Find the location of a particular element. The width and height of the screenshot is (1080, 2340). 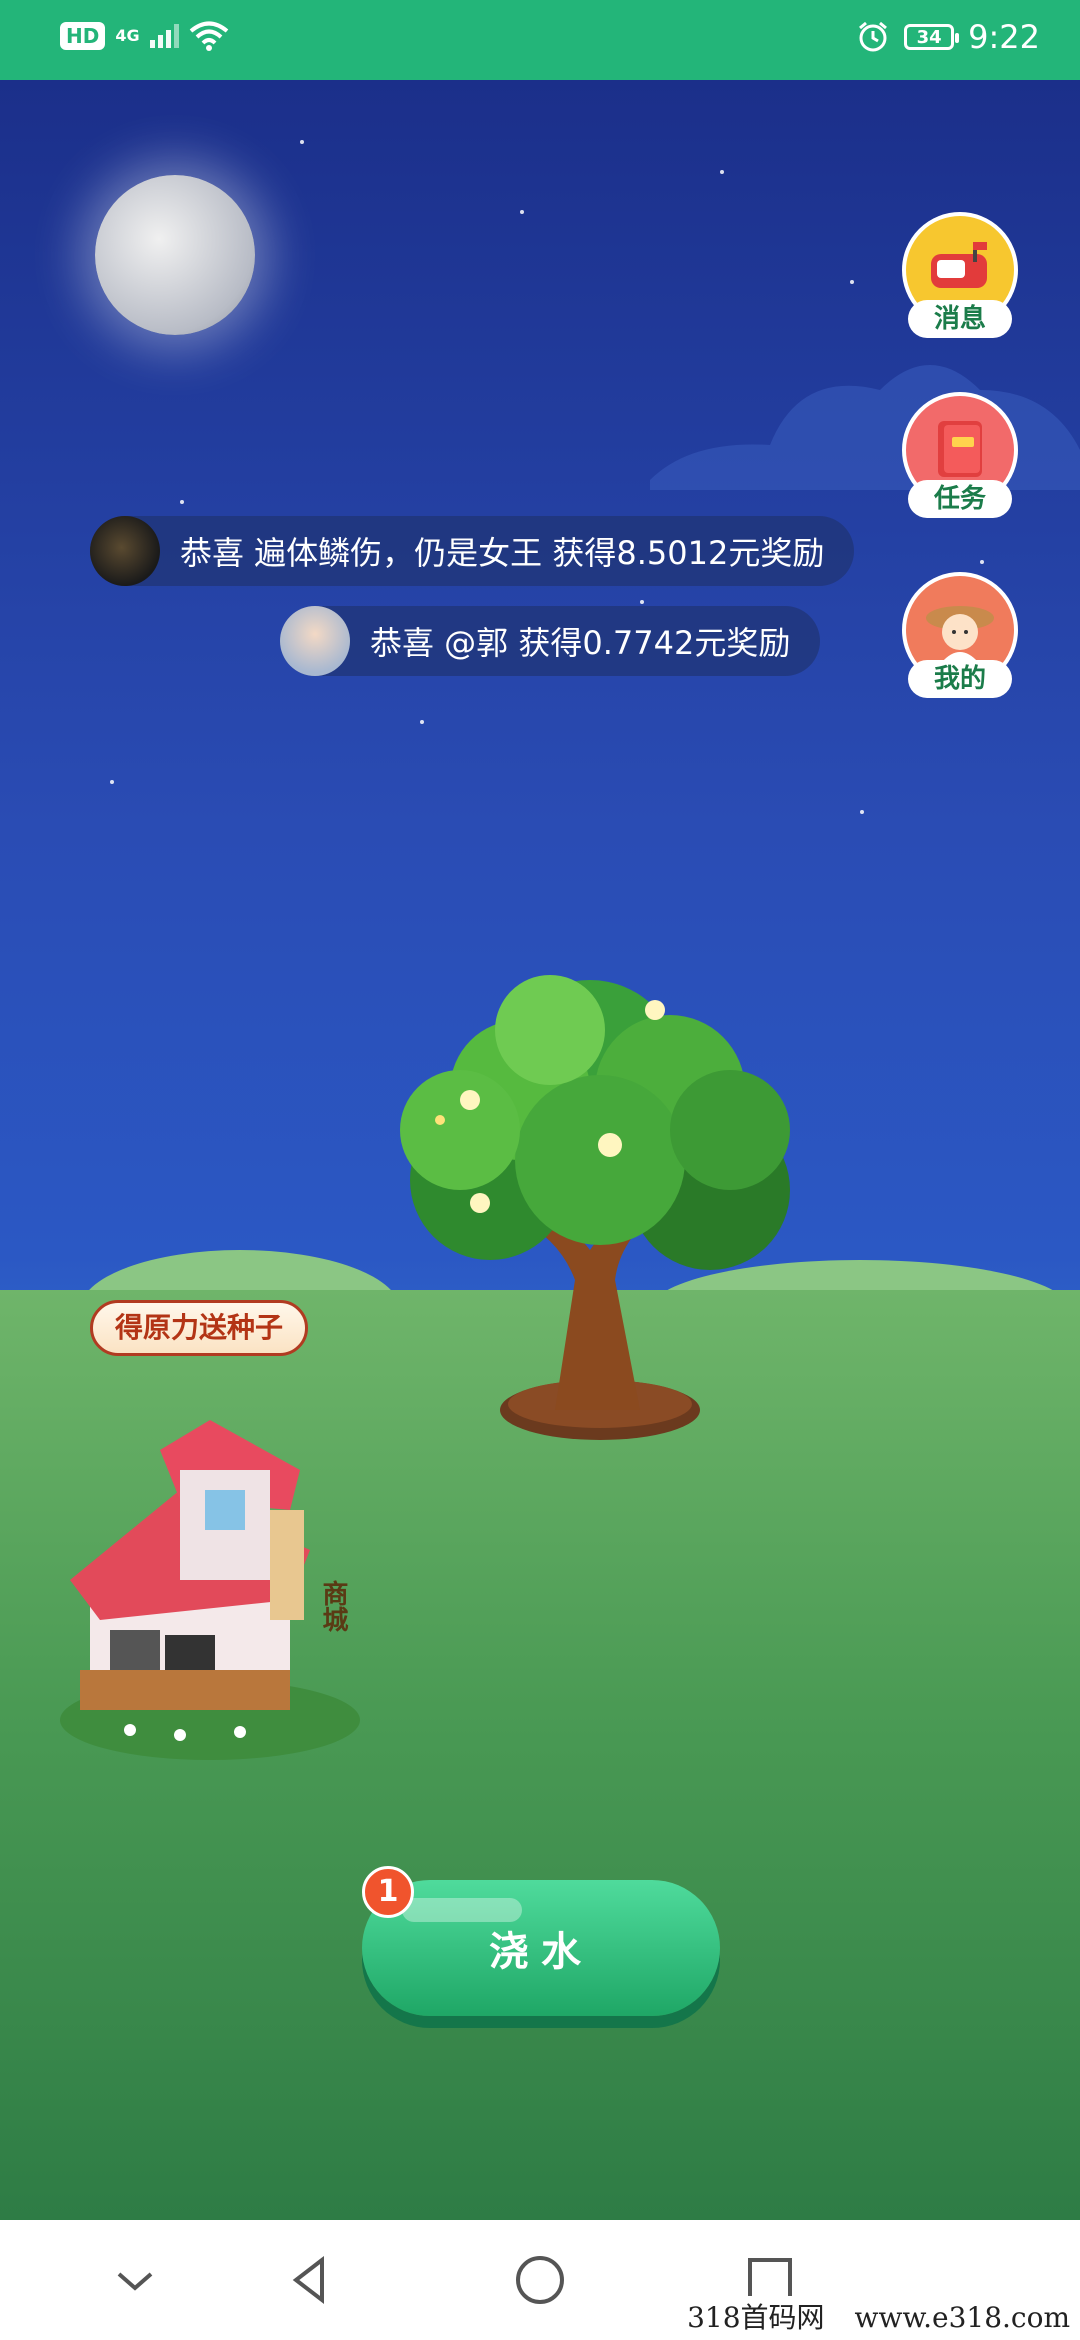

water-button: 浇水 is located at coordinates (541, 1948).